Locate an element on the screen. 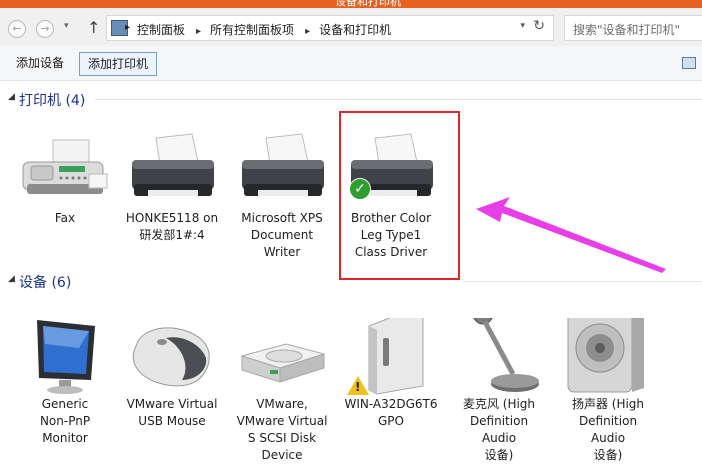 This screenshot has width=702, height=475. group-header-printers: ◢ 打印机 (4) is located at coordinates (351, 100).